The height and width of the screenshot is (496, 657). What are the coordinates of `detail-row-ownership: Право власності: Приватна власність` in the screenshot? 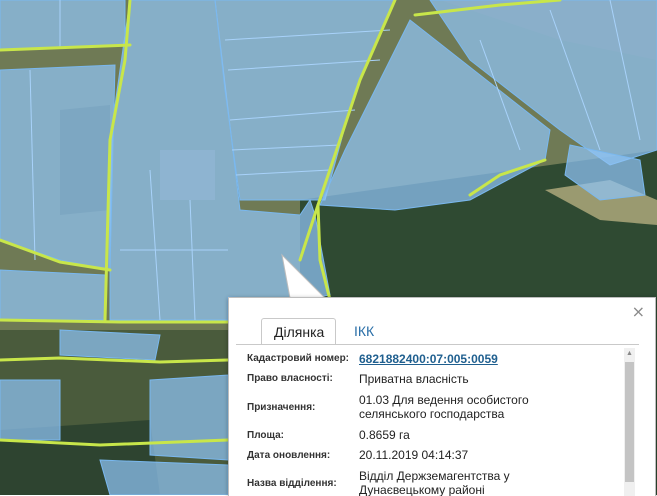 It's located at (437, 378).